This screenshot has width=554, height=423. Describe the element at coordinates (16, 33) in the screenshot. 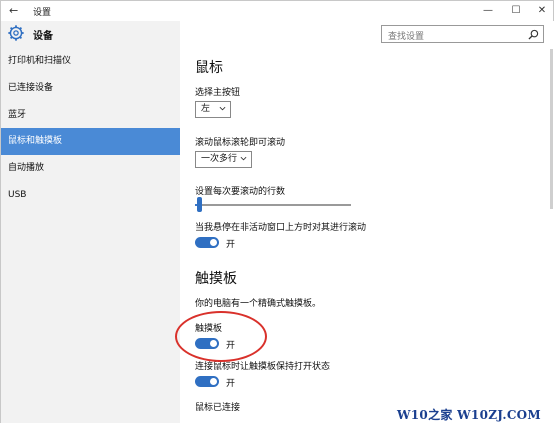

I see `gear-icon` at that location.